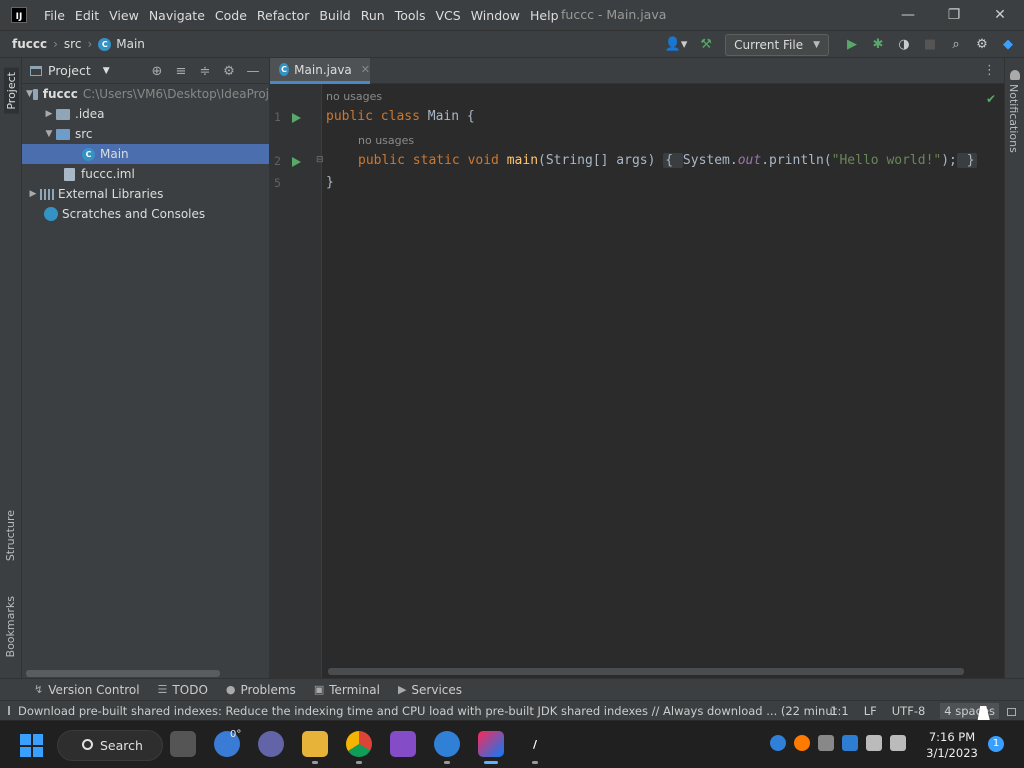 The height and width of the screenshot is (768, 1024). I want to click on menu-refactor: Refactor, so click(283, 15).